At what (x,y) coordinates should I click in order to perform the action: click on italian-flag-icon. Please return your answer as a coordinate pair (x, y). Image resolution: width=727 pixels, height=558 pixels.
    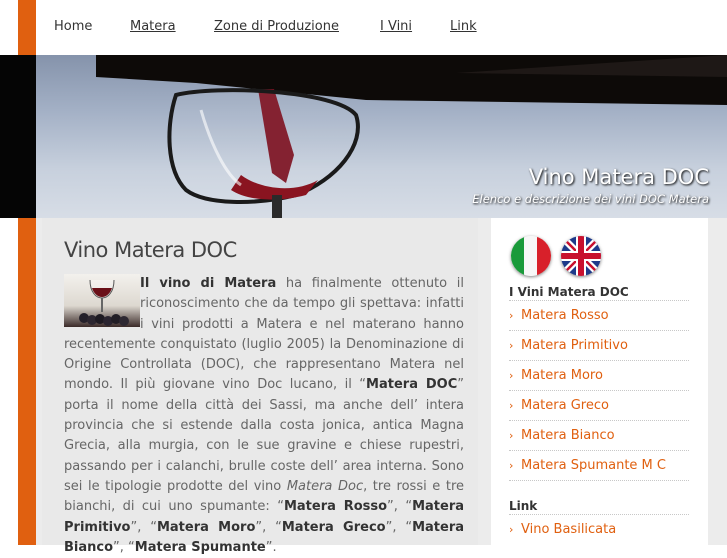
    Looking at the image, I should click on (531, 256).